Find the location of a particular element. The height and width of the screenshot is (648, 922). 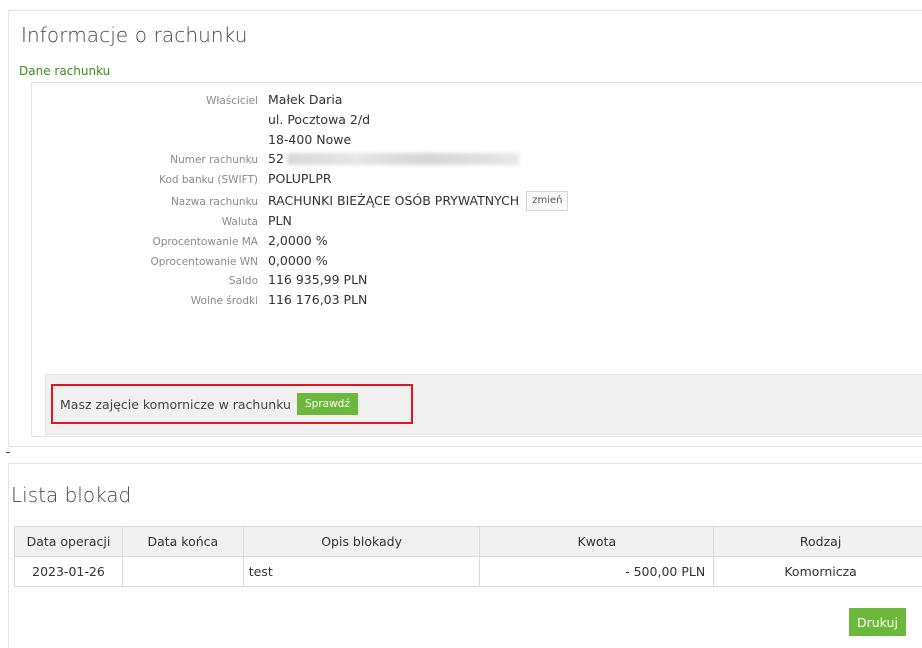

address-street-value: ul. Pocztowa 2/d is located at coordinates (319, 119).